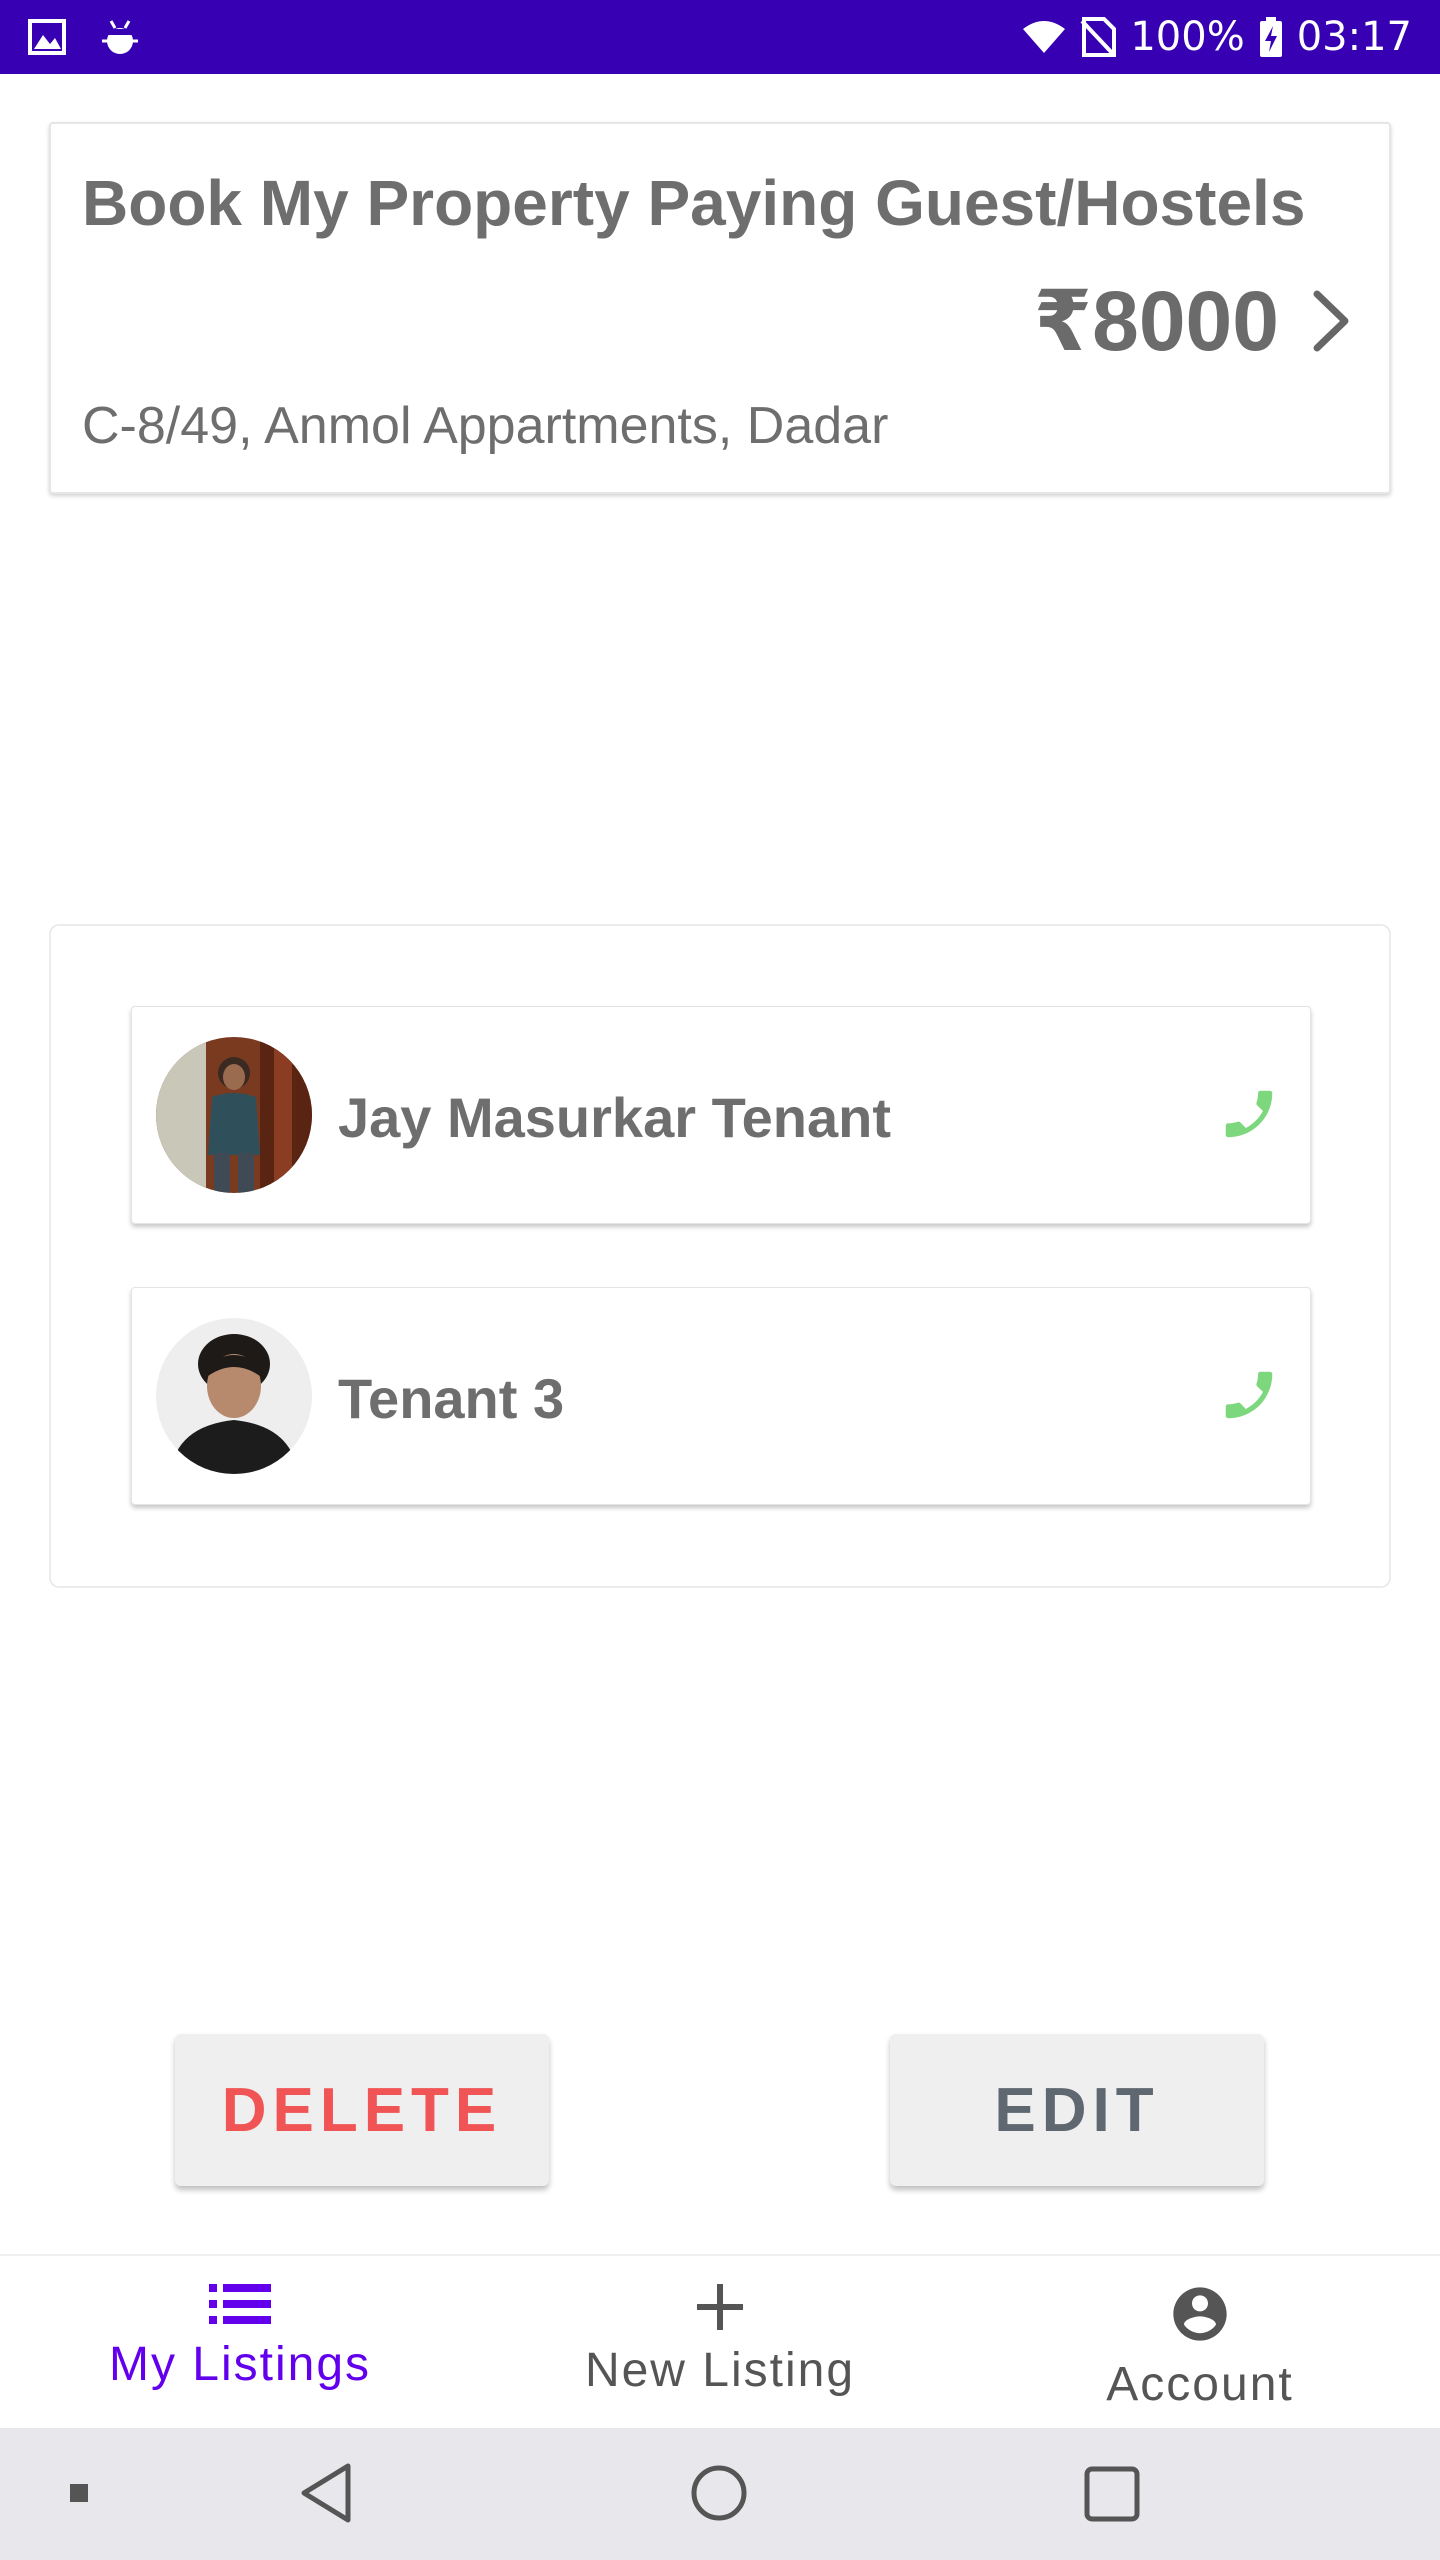 This screenshot has height=2560, width=1440. I want to click on tenant-row: Tenant 3, so click(721, 1396).